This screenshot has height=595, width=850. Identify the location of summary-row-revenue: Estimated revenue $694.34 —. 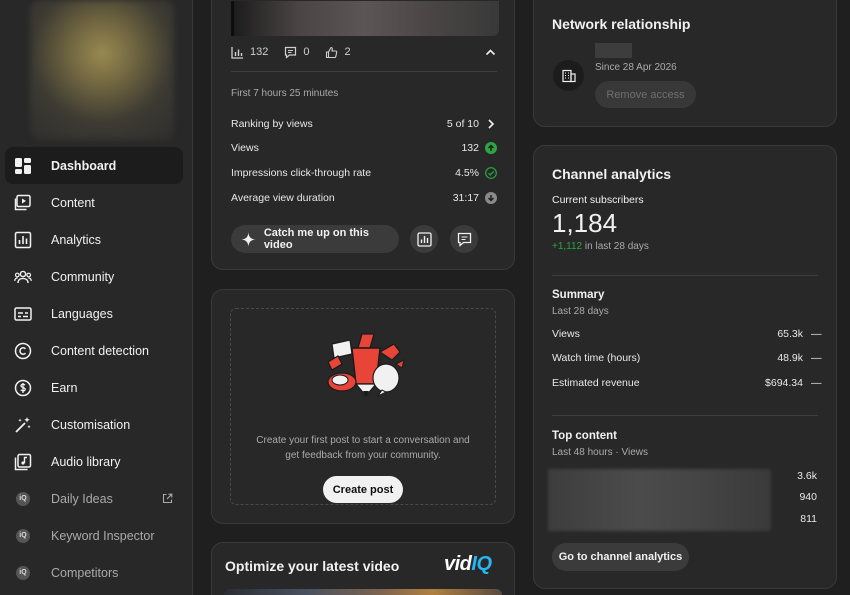
(687, 383).